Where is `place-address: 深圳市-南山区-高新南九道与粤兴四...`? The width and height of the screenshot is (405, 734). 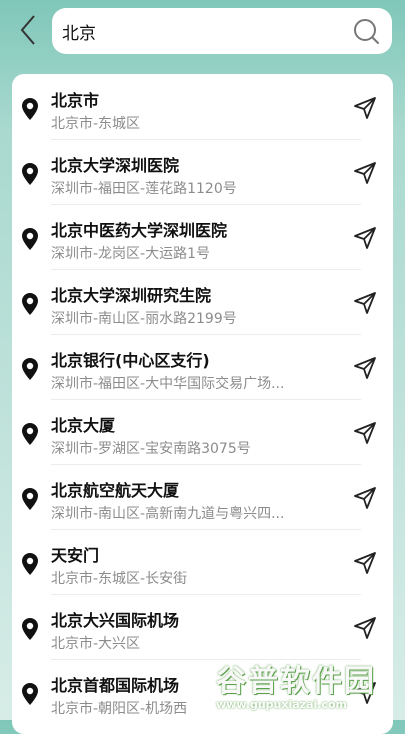
place-address: 深圳市-南山区-高新南九道与粤兴四... is located at coordinates (168, 514).